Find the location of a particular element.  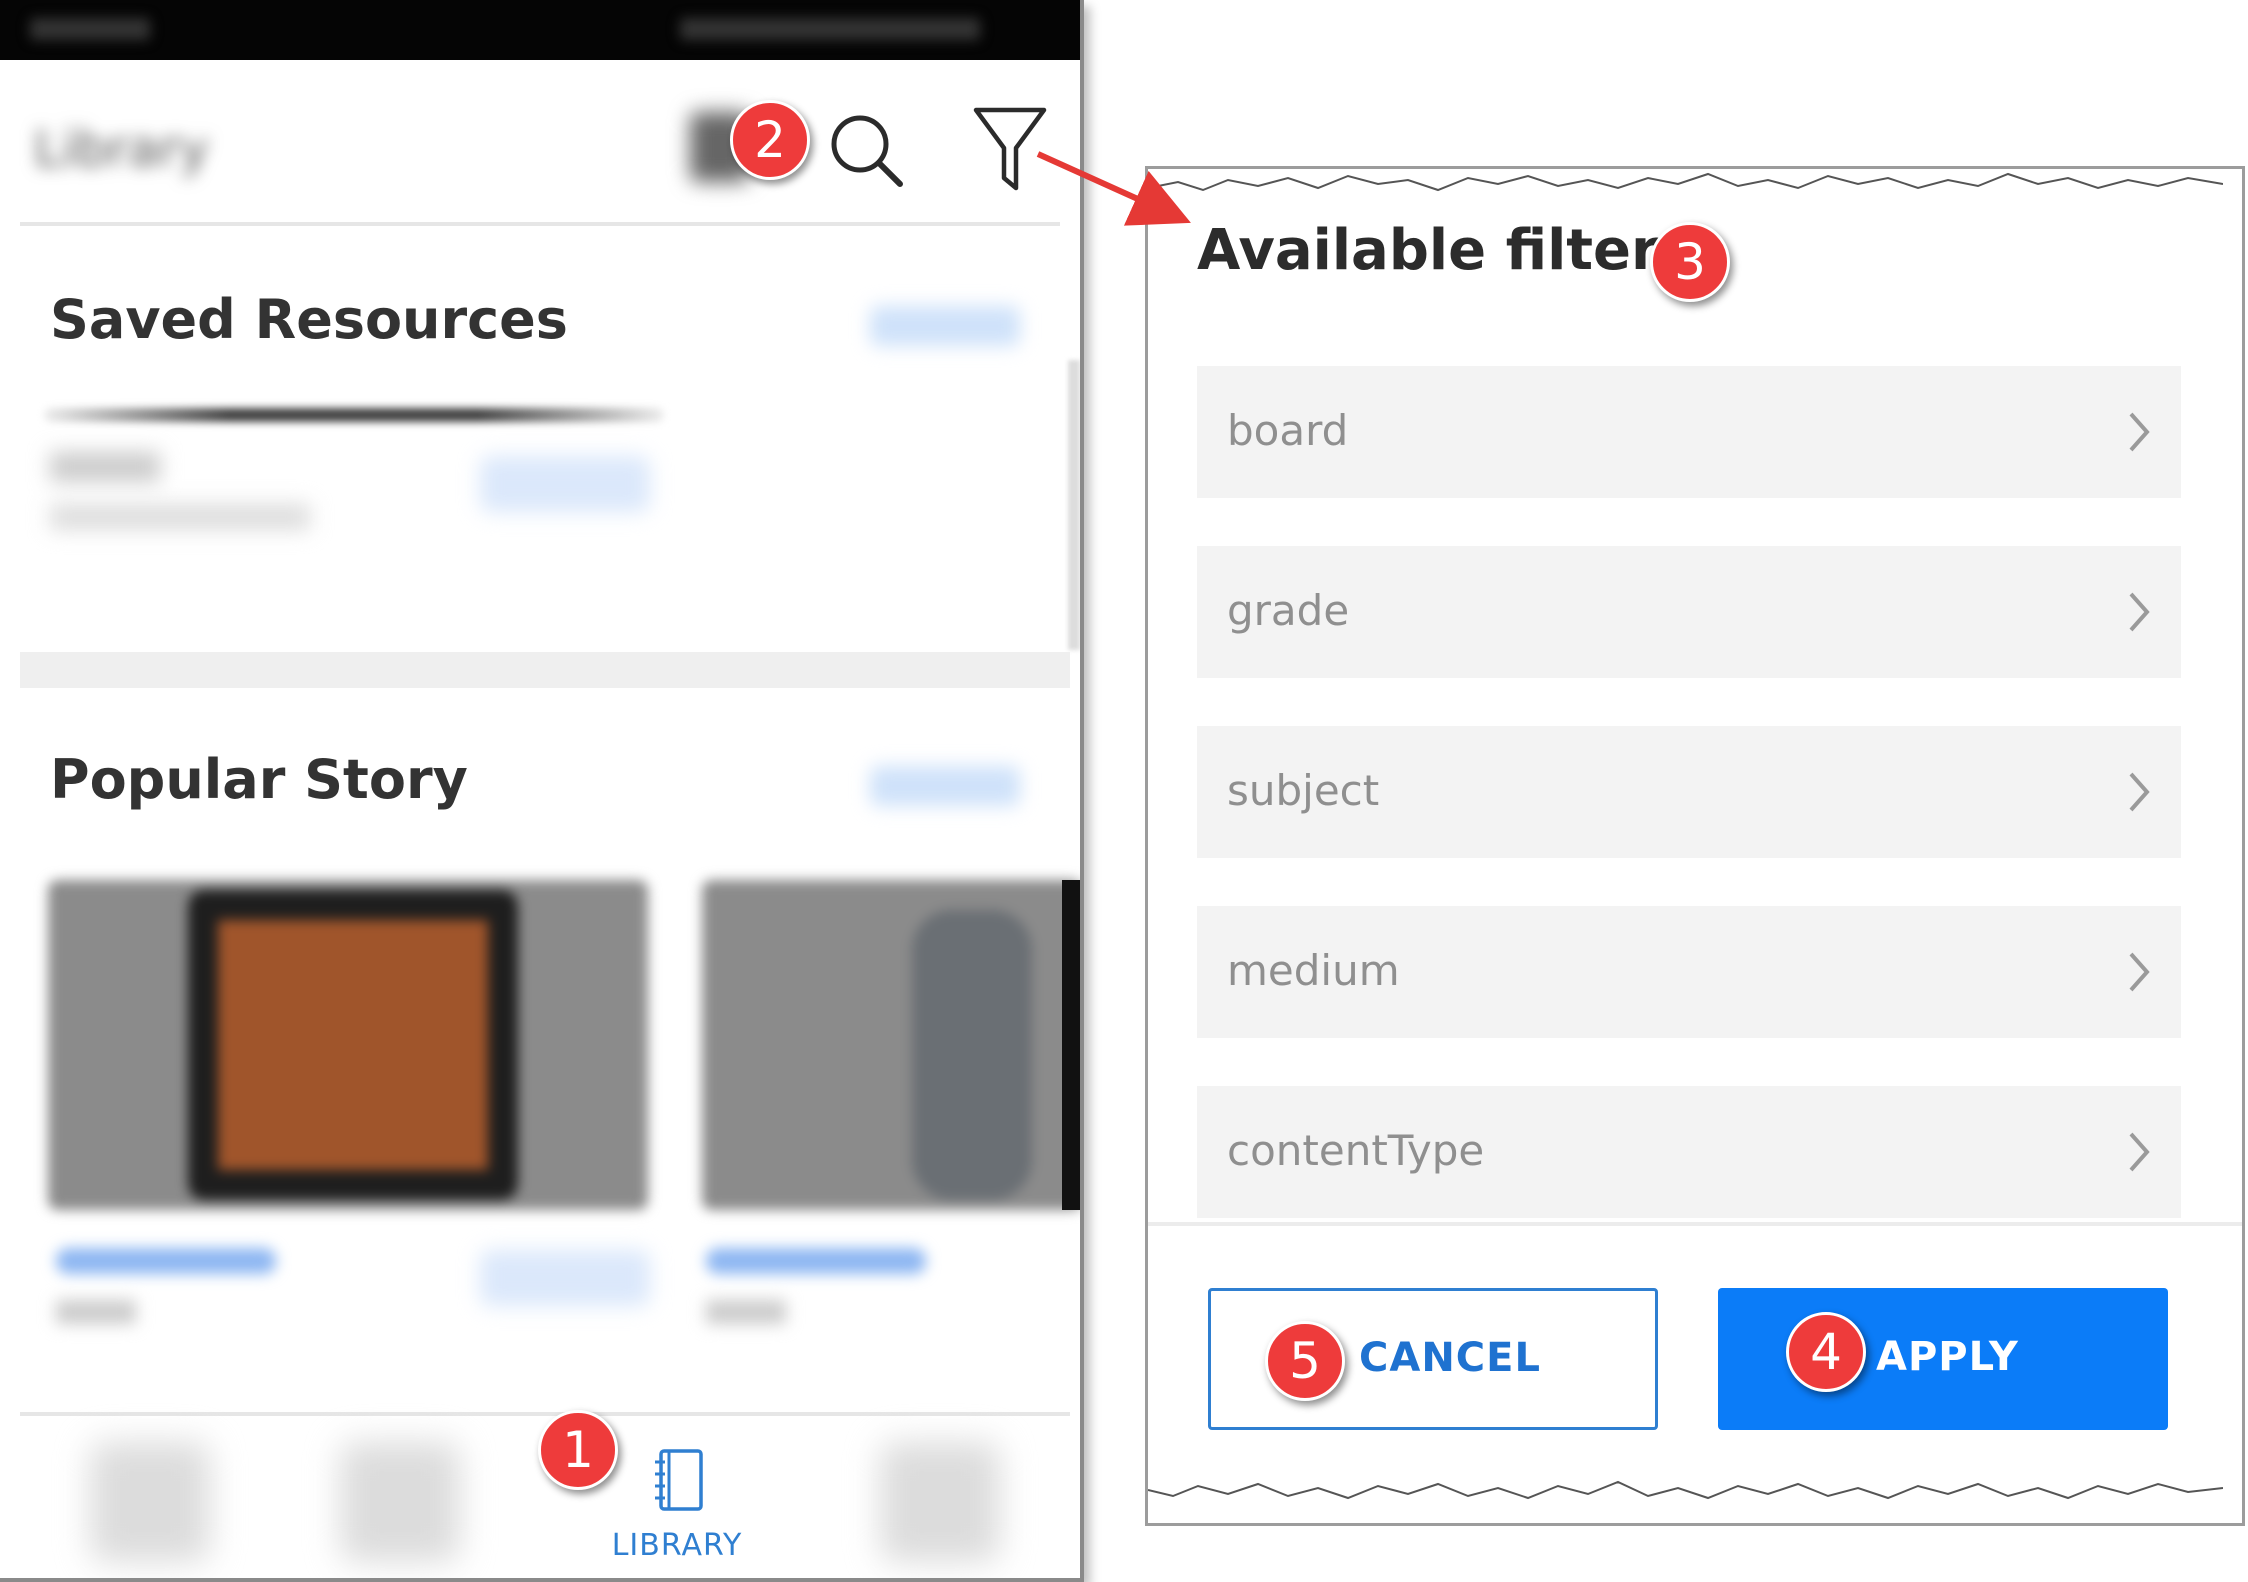

view-all-popular-link is located at coordinates (945, 786).